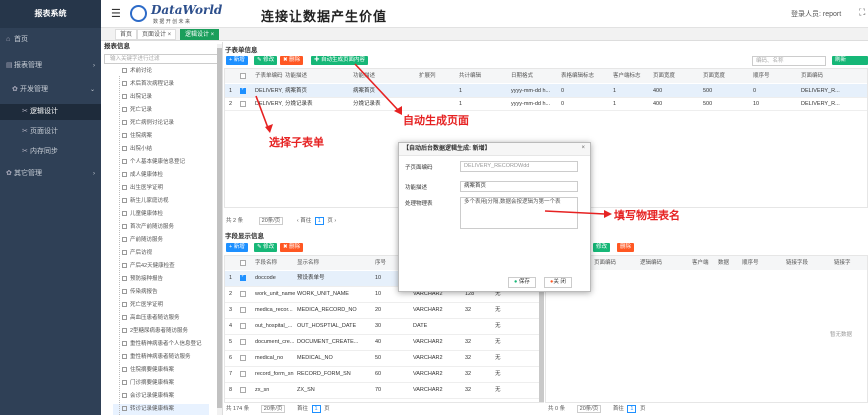  What do you see at coordinates (376, 87) in the screenshot?
I see `arrow-auto` at bounding box center [376, 87].